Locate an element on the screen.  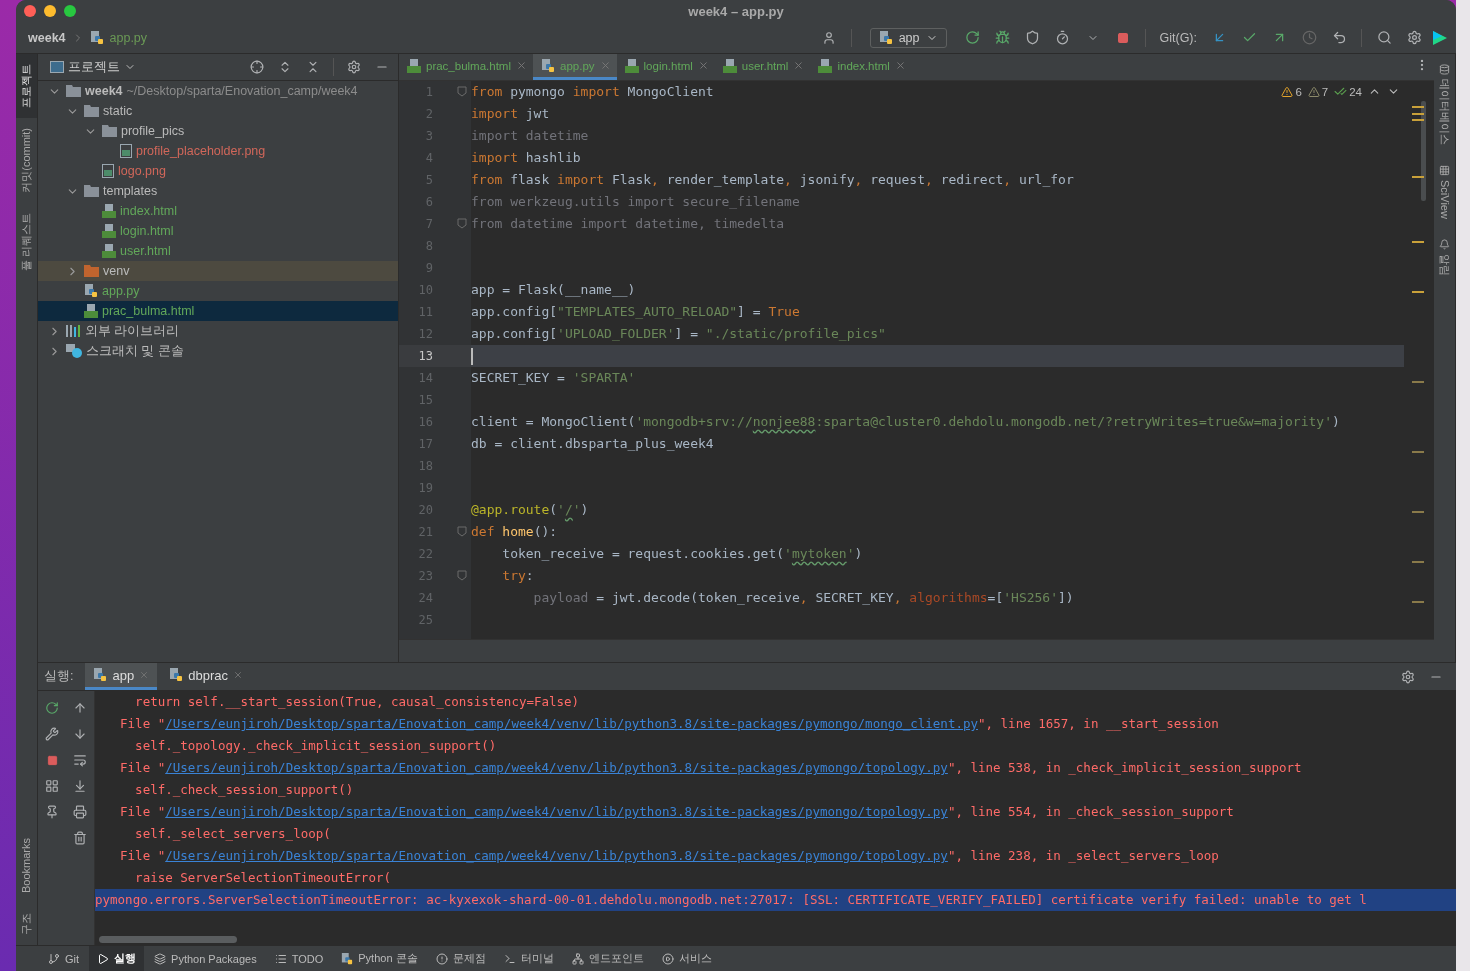
tree-item: app.py is located at coordinates (218, 291).